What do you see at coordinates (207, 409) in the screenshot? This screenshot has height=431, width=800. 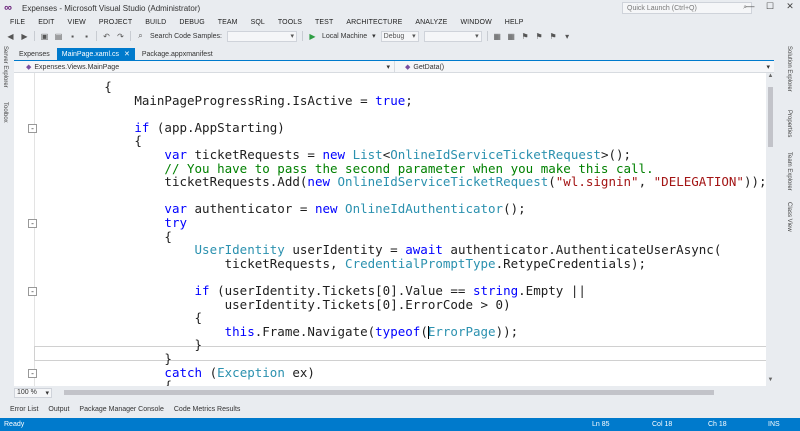 I see `tab-code-metrics-results: Code Metrics Results` at bounding box center [207, 409].